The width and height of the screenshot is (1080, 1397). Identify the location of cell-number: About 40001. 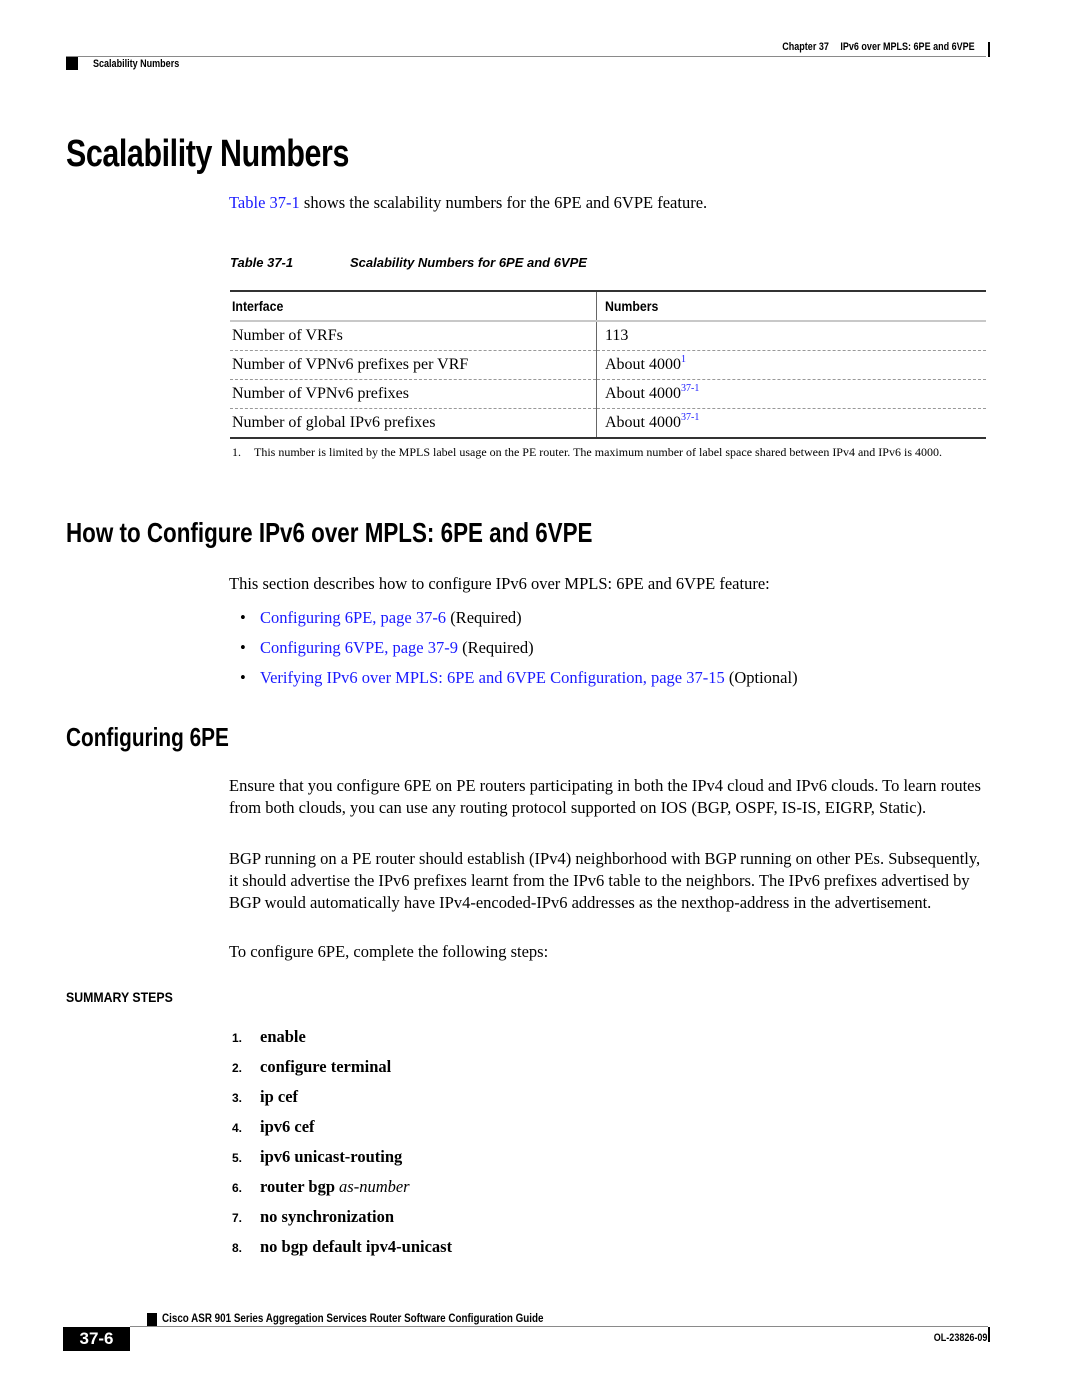
(791, 365).